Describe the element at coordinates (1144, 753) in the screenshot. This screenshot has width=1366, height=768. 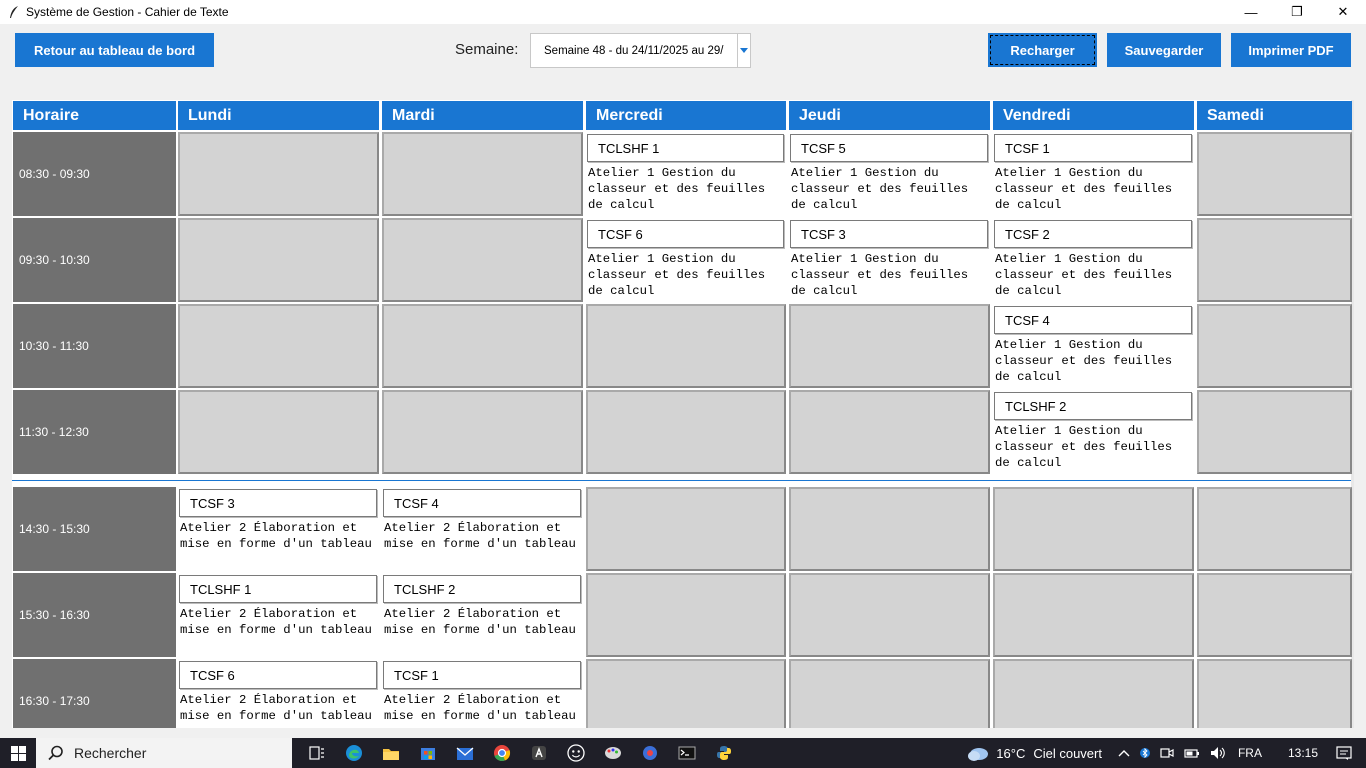
I see `bluetooth-icon` at that location.